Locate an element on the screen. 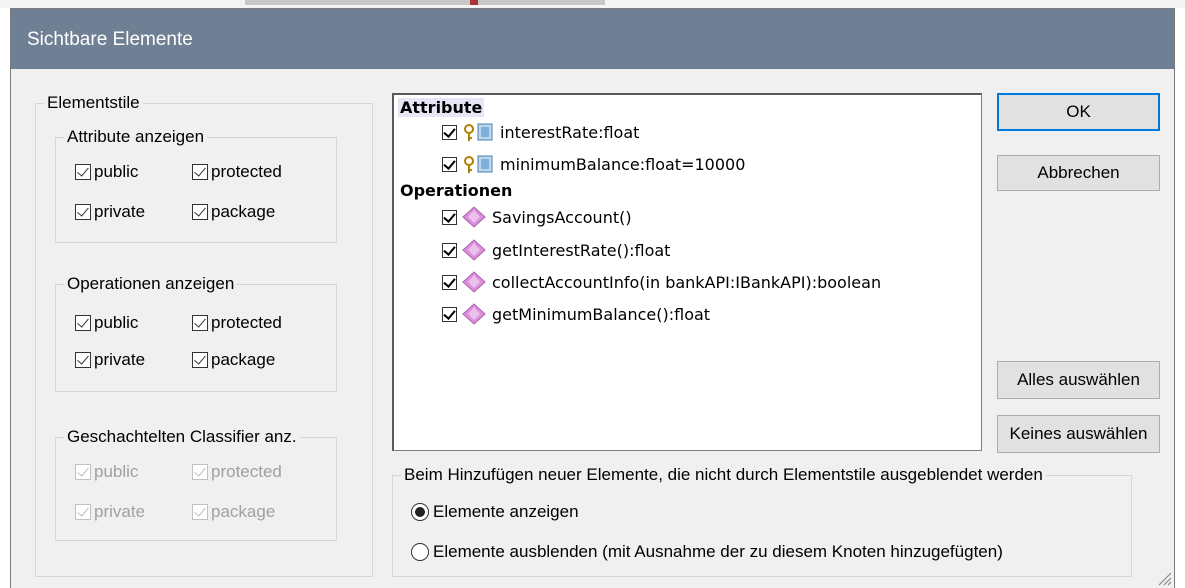  list-item: getInterestRate():float is located at coordinates (556, 250).